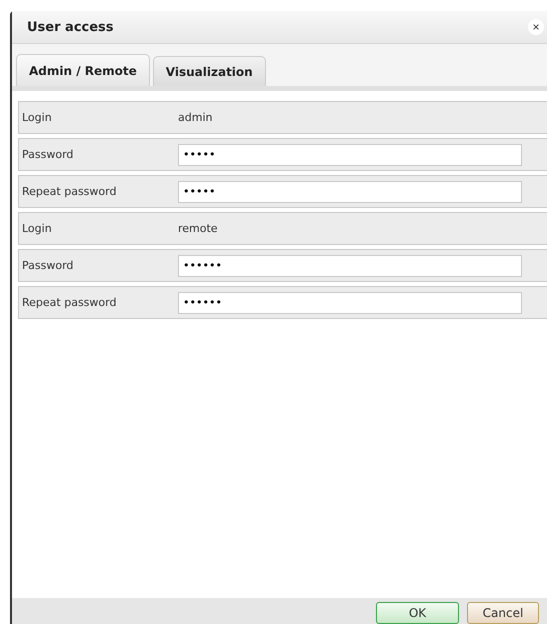  Describe the element at coordinates (417, 613) in the screenshot. I see `ok-button: OK` at that location.